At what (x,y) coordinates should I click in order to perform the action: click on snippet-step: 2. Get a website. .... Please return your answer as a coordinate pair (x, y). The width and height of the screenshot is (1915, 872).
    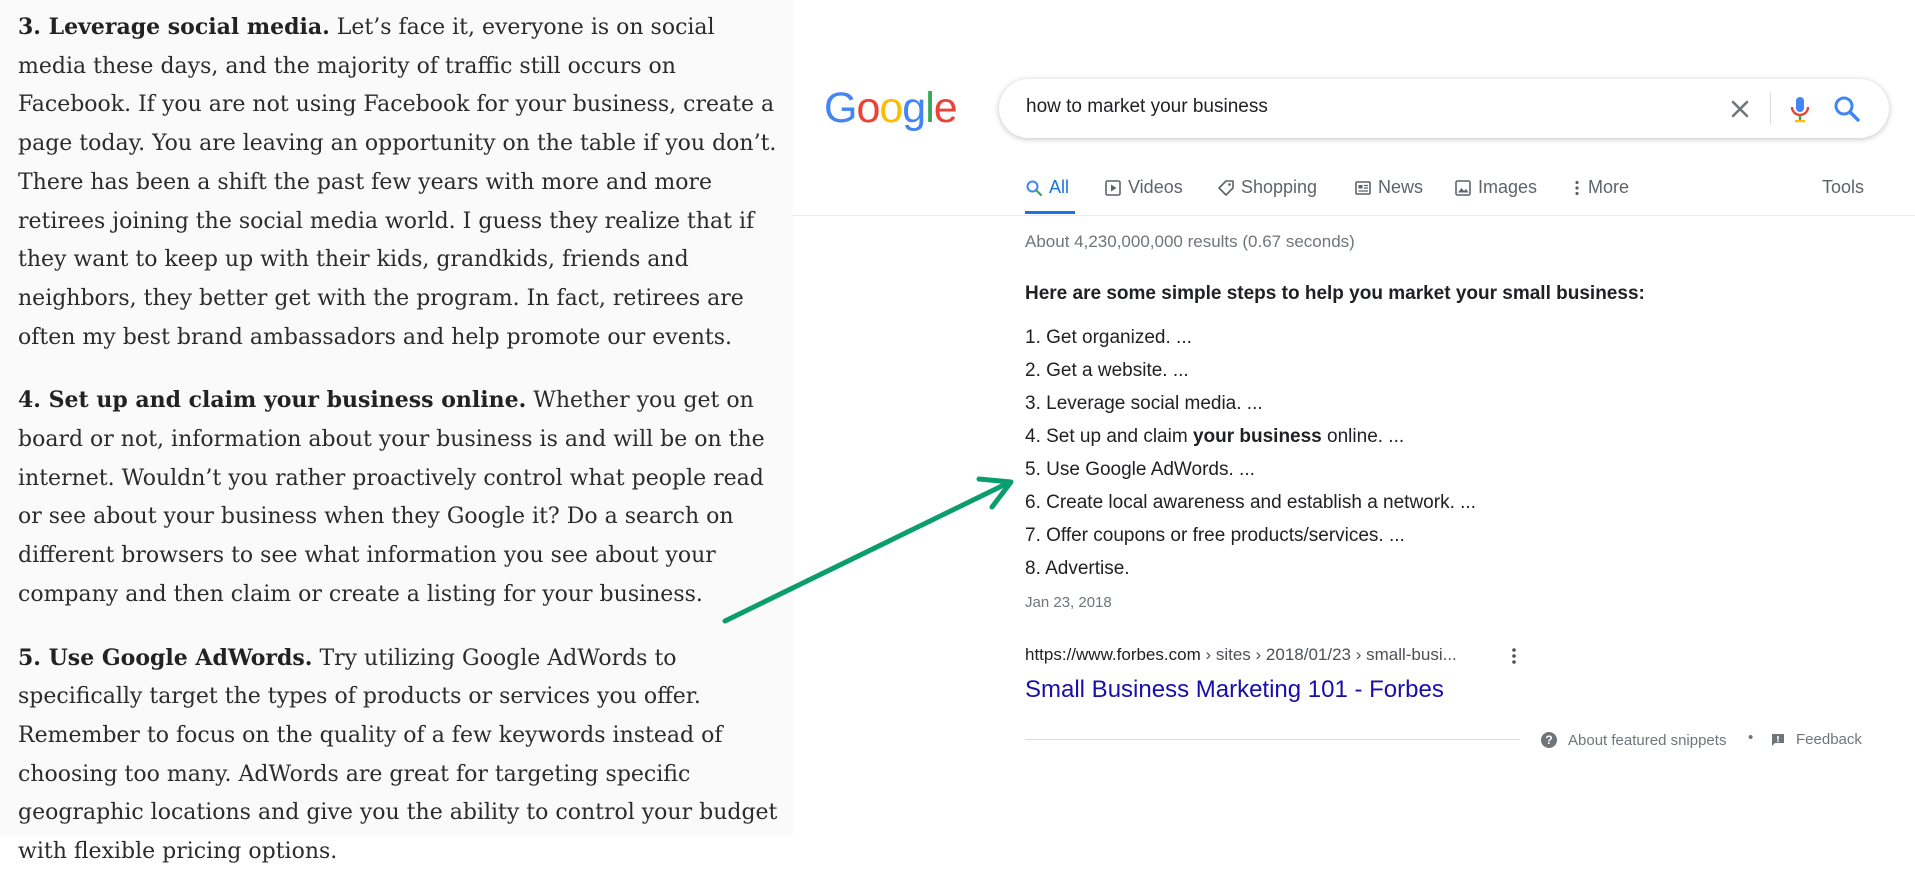
    Looking at the image, I should click on (1250, 370).